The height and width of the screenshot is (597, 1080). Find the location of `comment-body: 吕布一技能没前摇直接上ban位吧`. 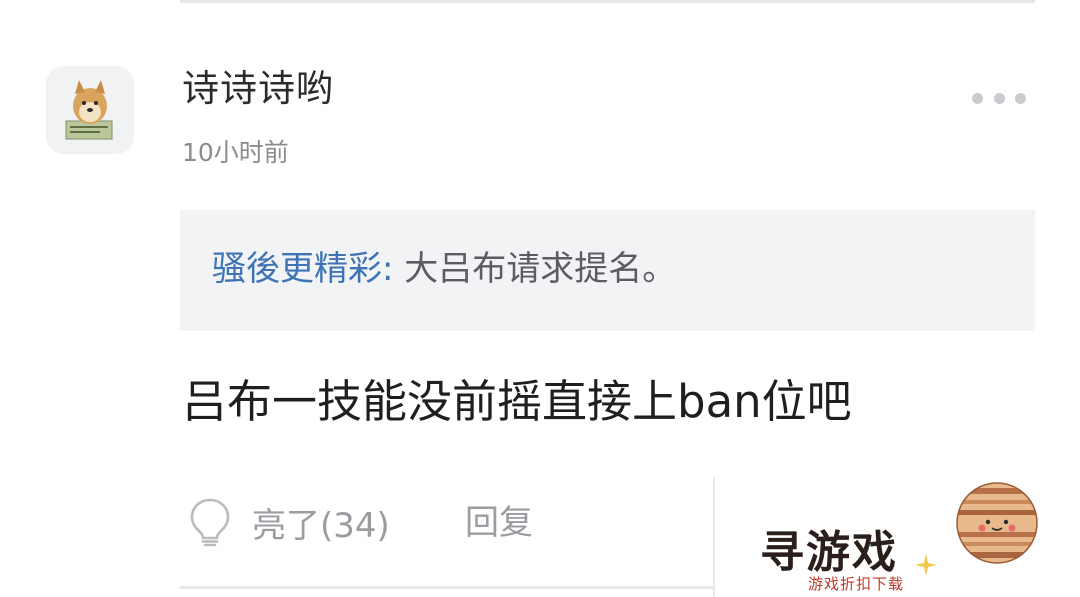

comment-body: 吕布一技能没前摇直接上ban位吧 is located at coordinates (517, 401).